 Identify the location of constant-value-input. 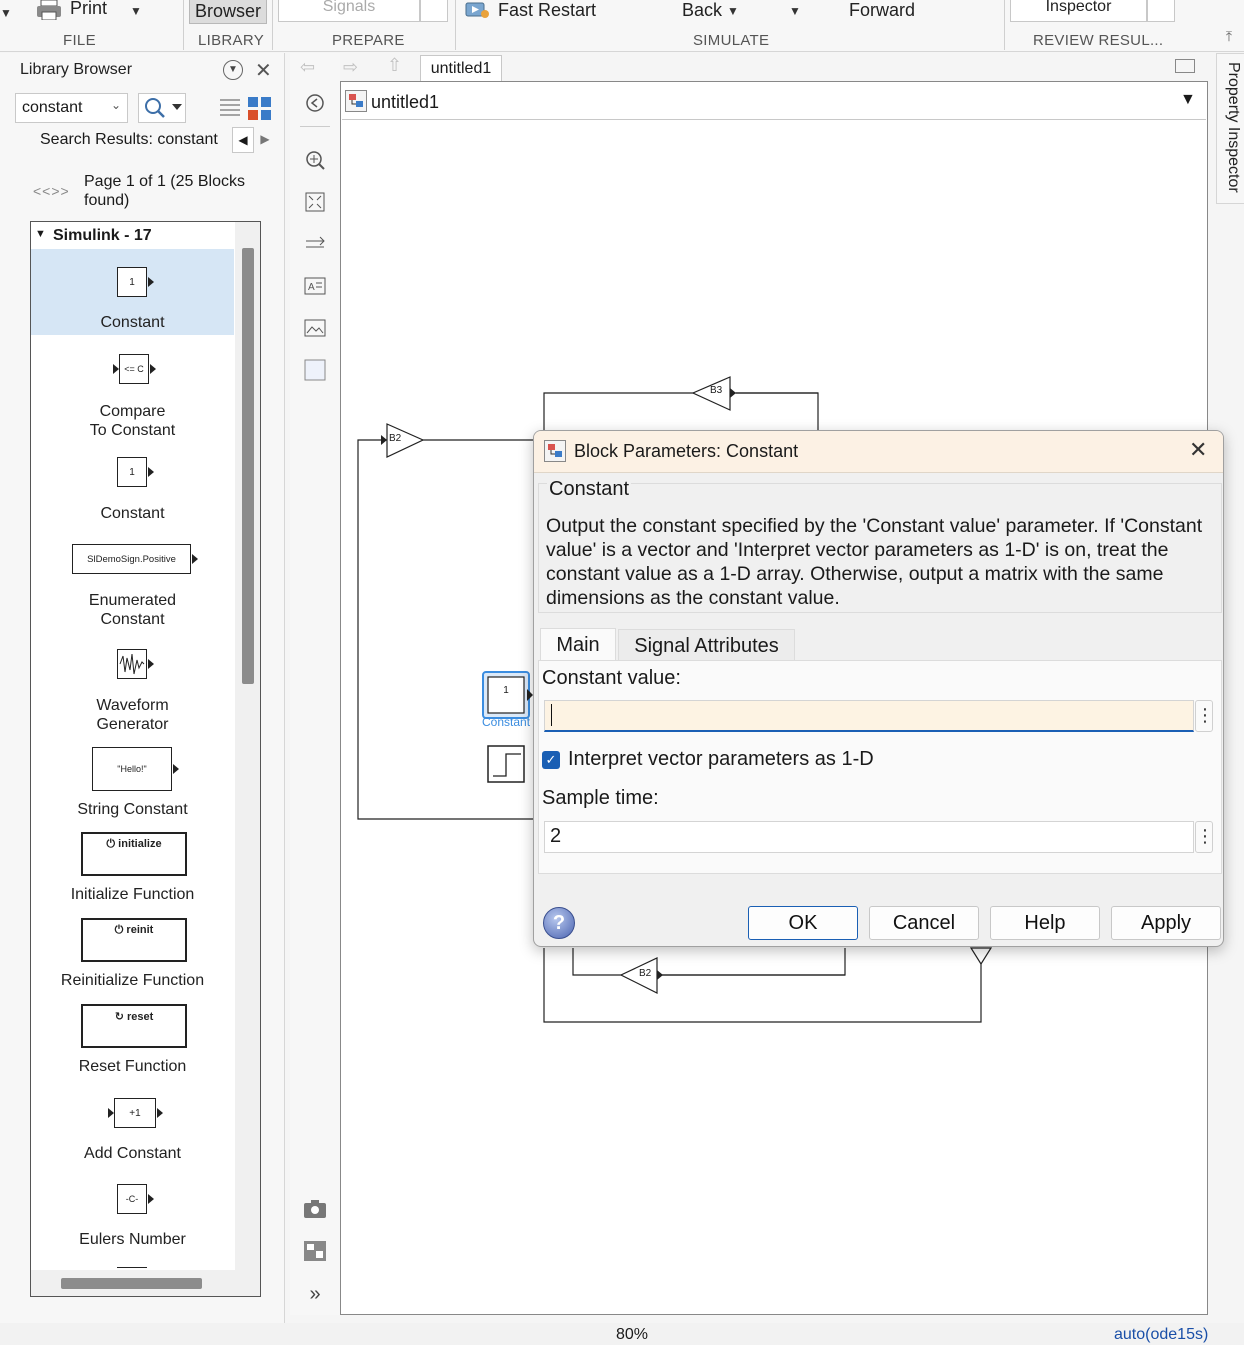
(869, 716).